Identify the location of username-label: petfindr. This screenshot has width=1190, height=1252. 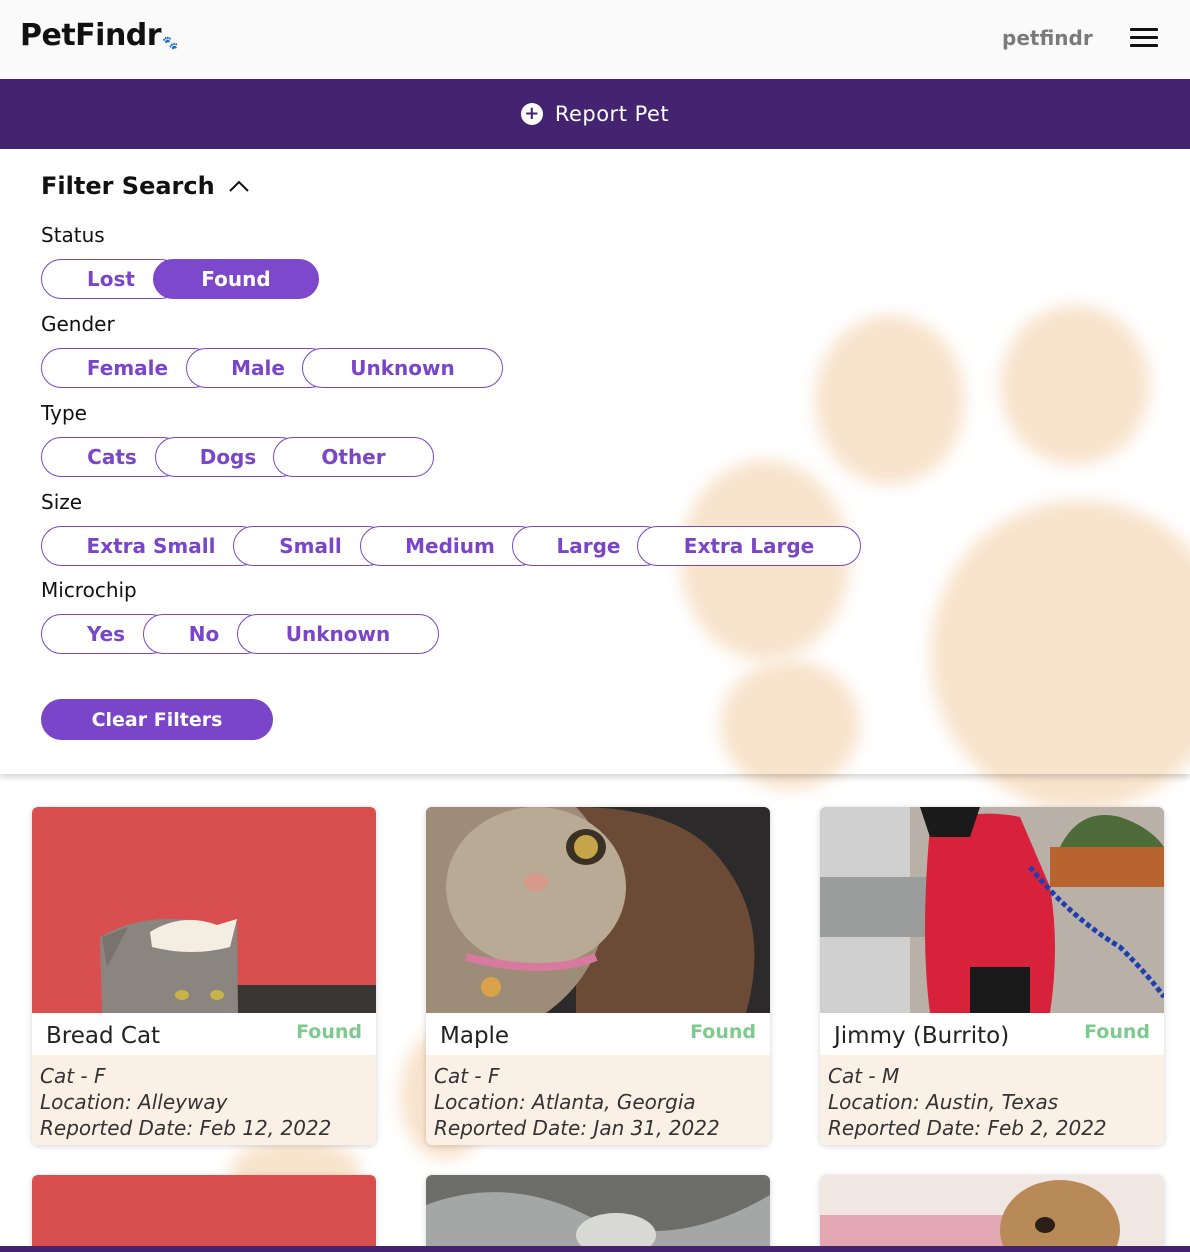
(1047, 38).